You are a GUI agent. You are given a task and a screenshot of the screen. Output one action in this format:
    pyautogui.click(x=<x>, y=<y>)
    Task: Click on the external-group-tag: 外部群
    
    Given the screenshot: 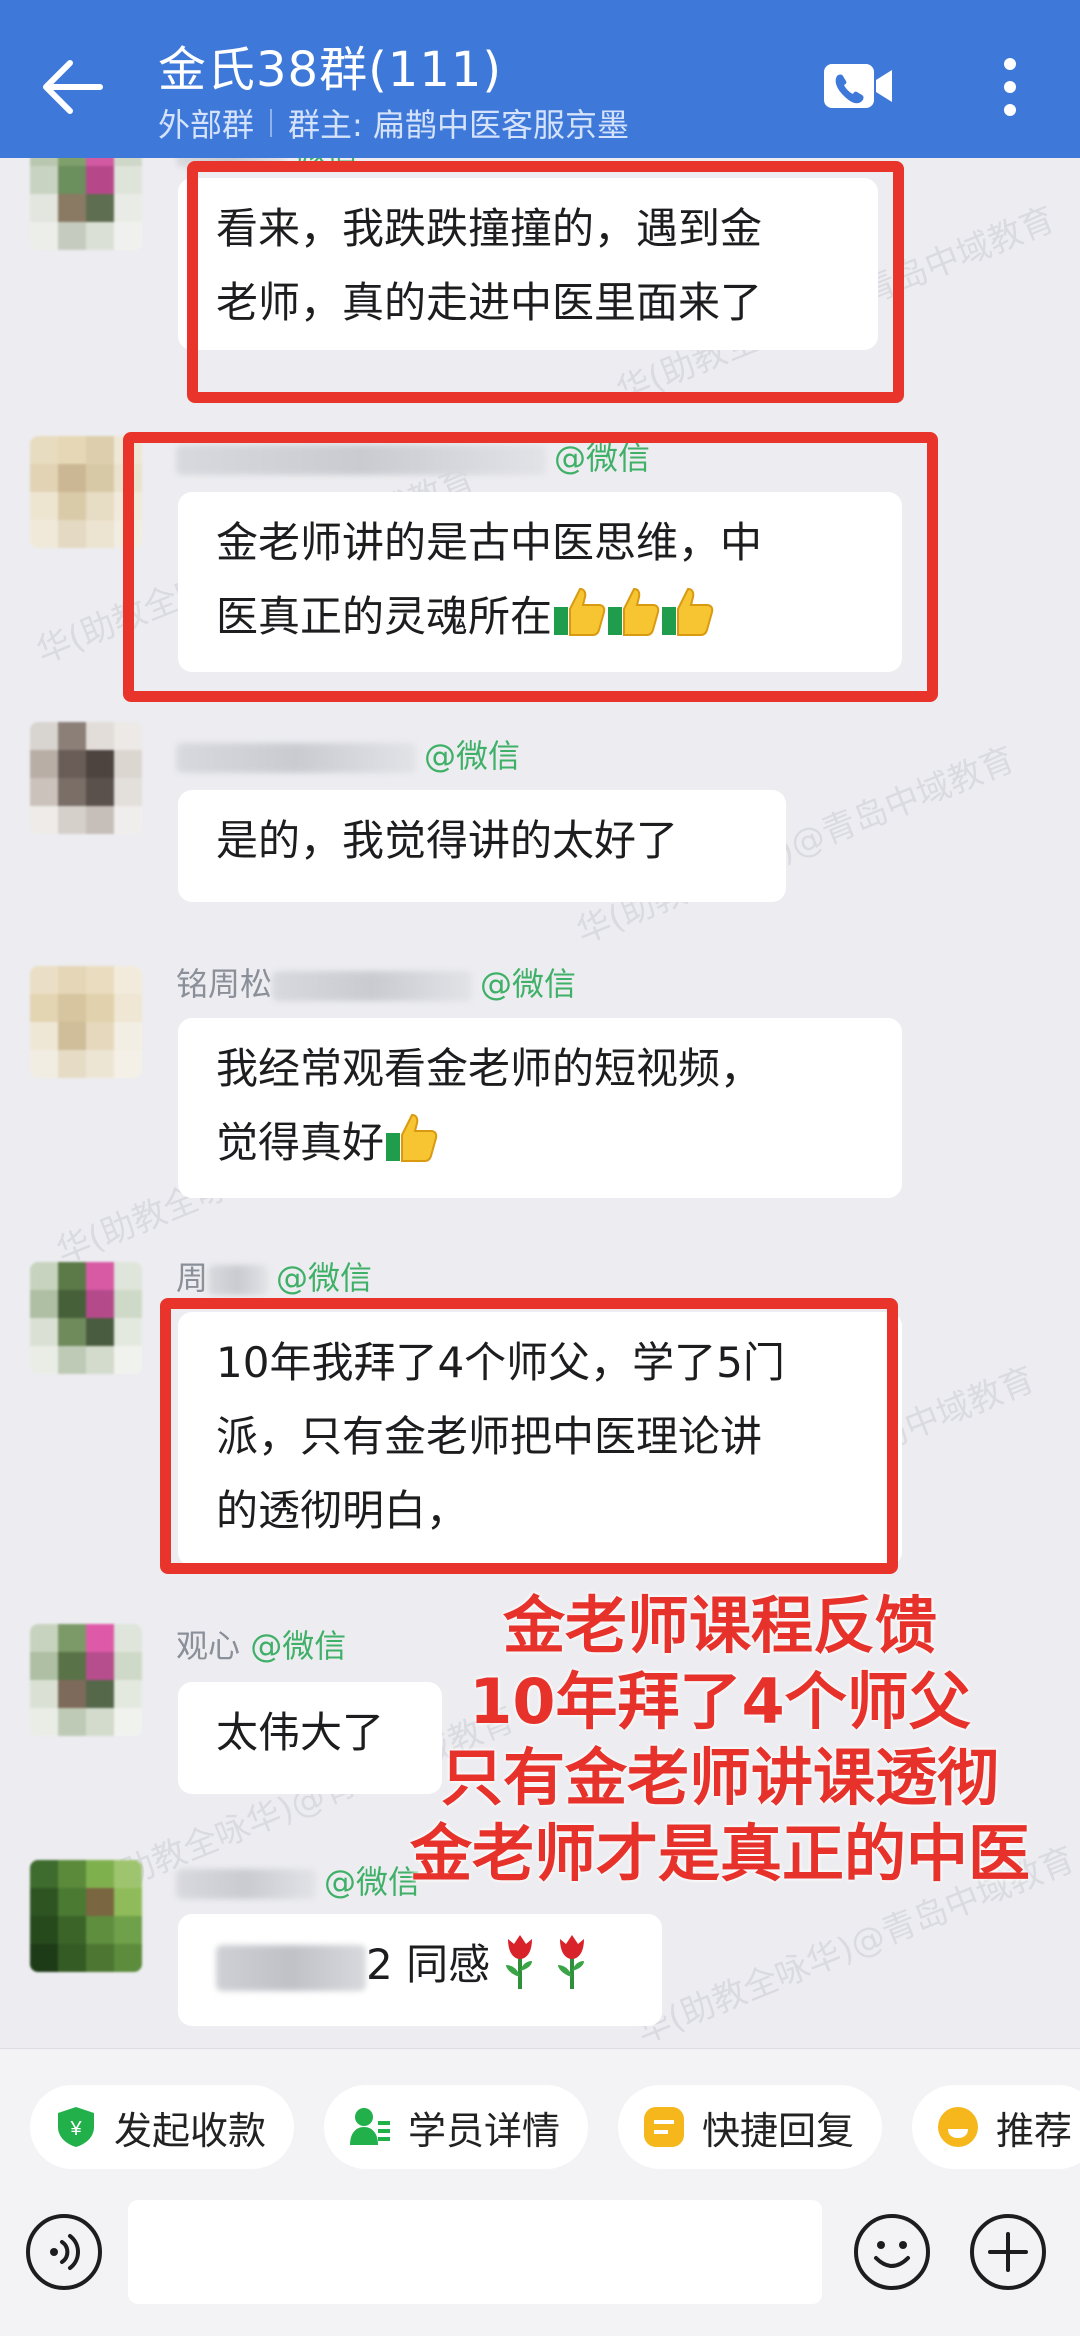 What is the action you would take?
    pyautogui.click(x=206, y=125)
    